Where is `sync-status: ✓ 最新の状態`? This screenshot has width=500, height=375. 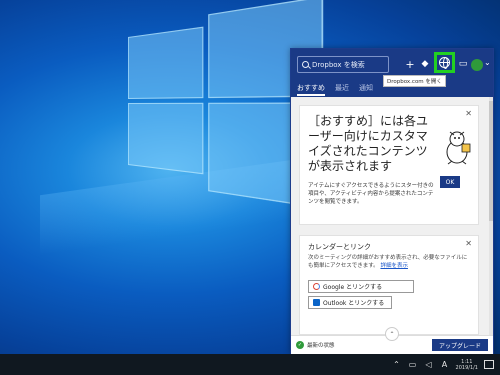
sync-status: ✓ 最新の状態 is located at coordinates (315, 345).